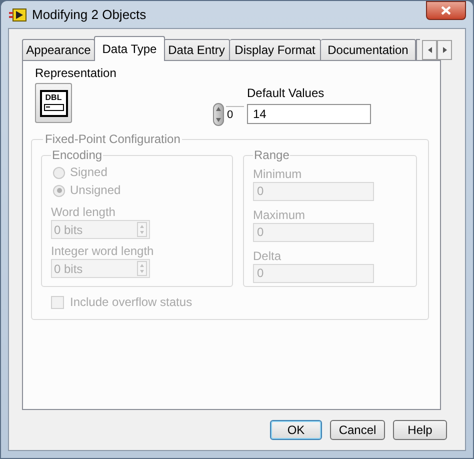  Describe the element at coordinates (309, 114) in the screenshot. I see `default-value-field: 14` at that location.